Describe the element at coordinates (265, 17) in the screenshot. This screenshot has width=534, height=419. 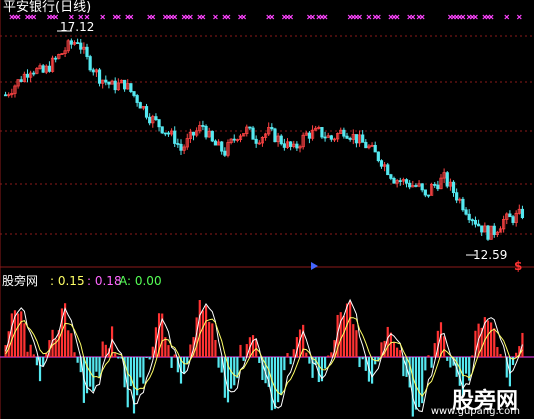
I see `top-marker-row` at that location.